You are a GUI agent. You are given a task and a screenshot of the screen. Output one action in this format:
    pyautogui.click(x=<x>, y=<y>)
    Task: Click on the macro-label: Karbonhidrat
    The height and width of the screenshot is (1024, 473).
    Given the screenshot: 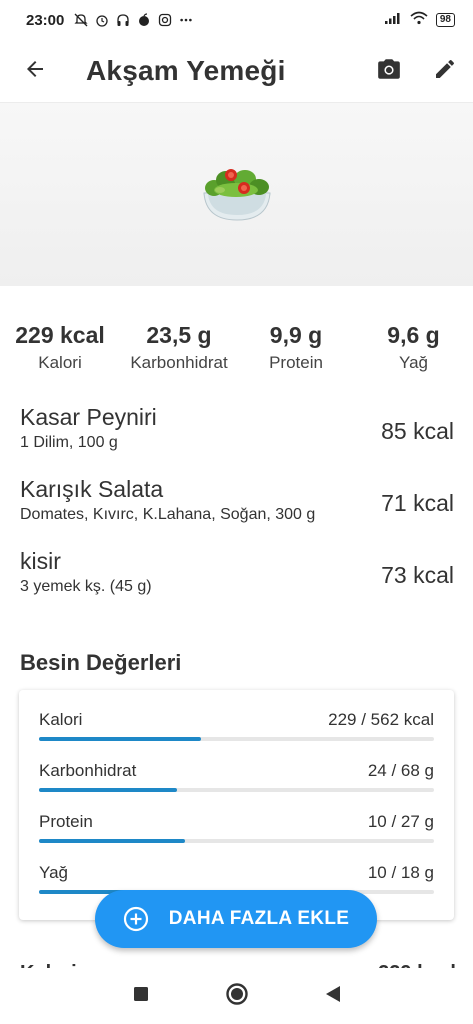 What is the action you would take?
    pyautogui.click(x=179, y=362)
    